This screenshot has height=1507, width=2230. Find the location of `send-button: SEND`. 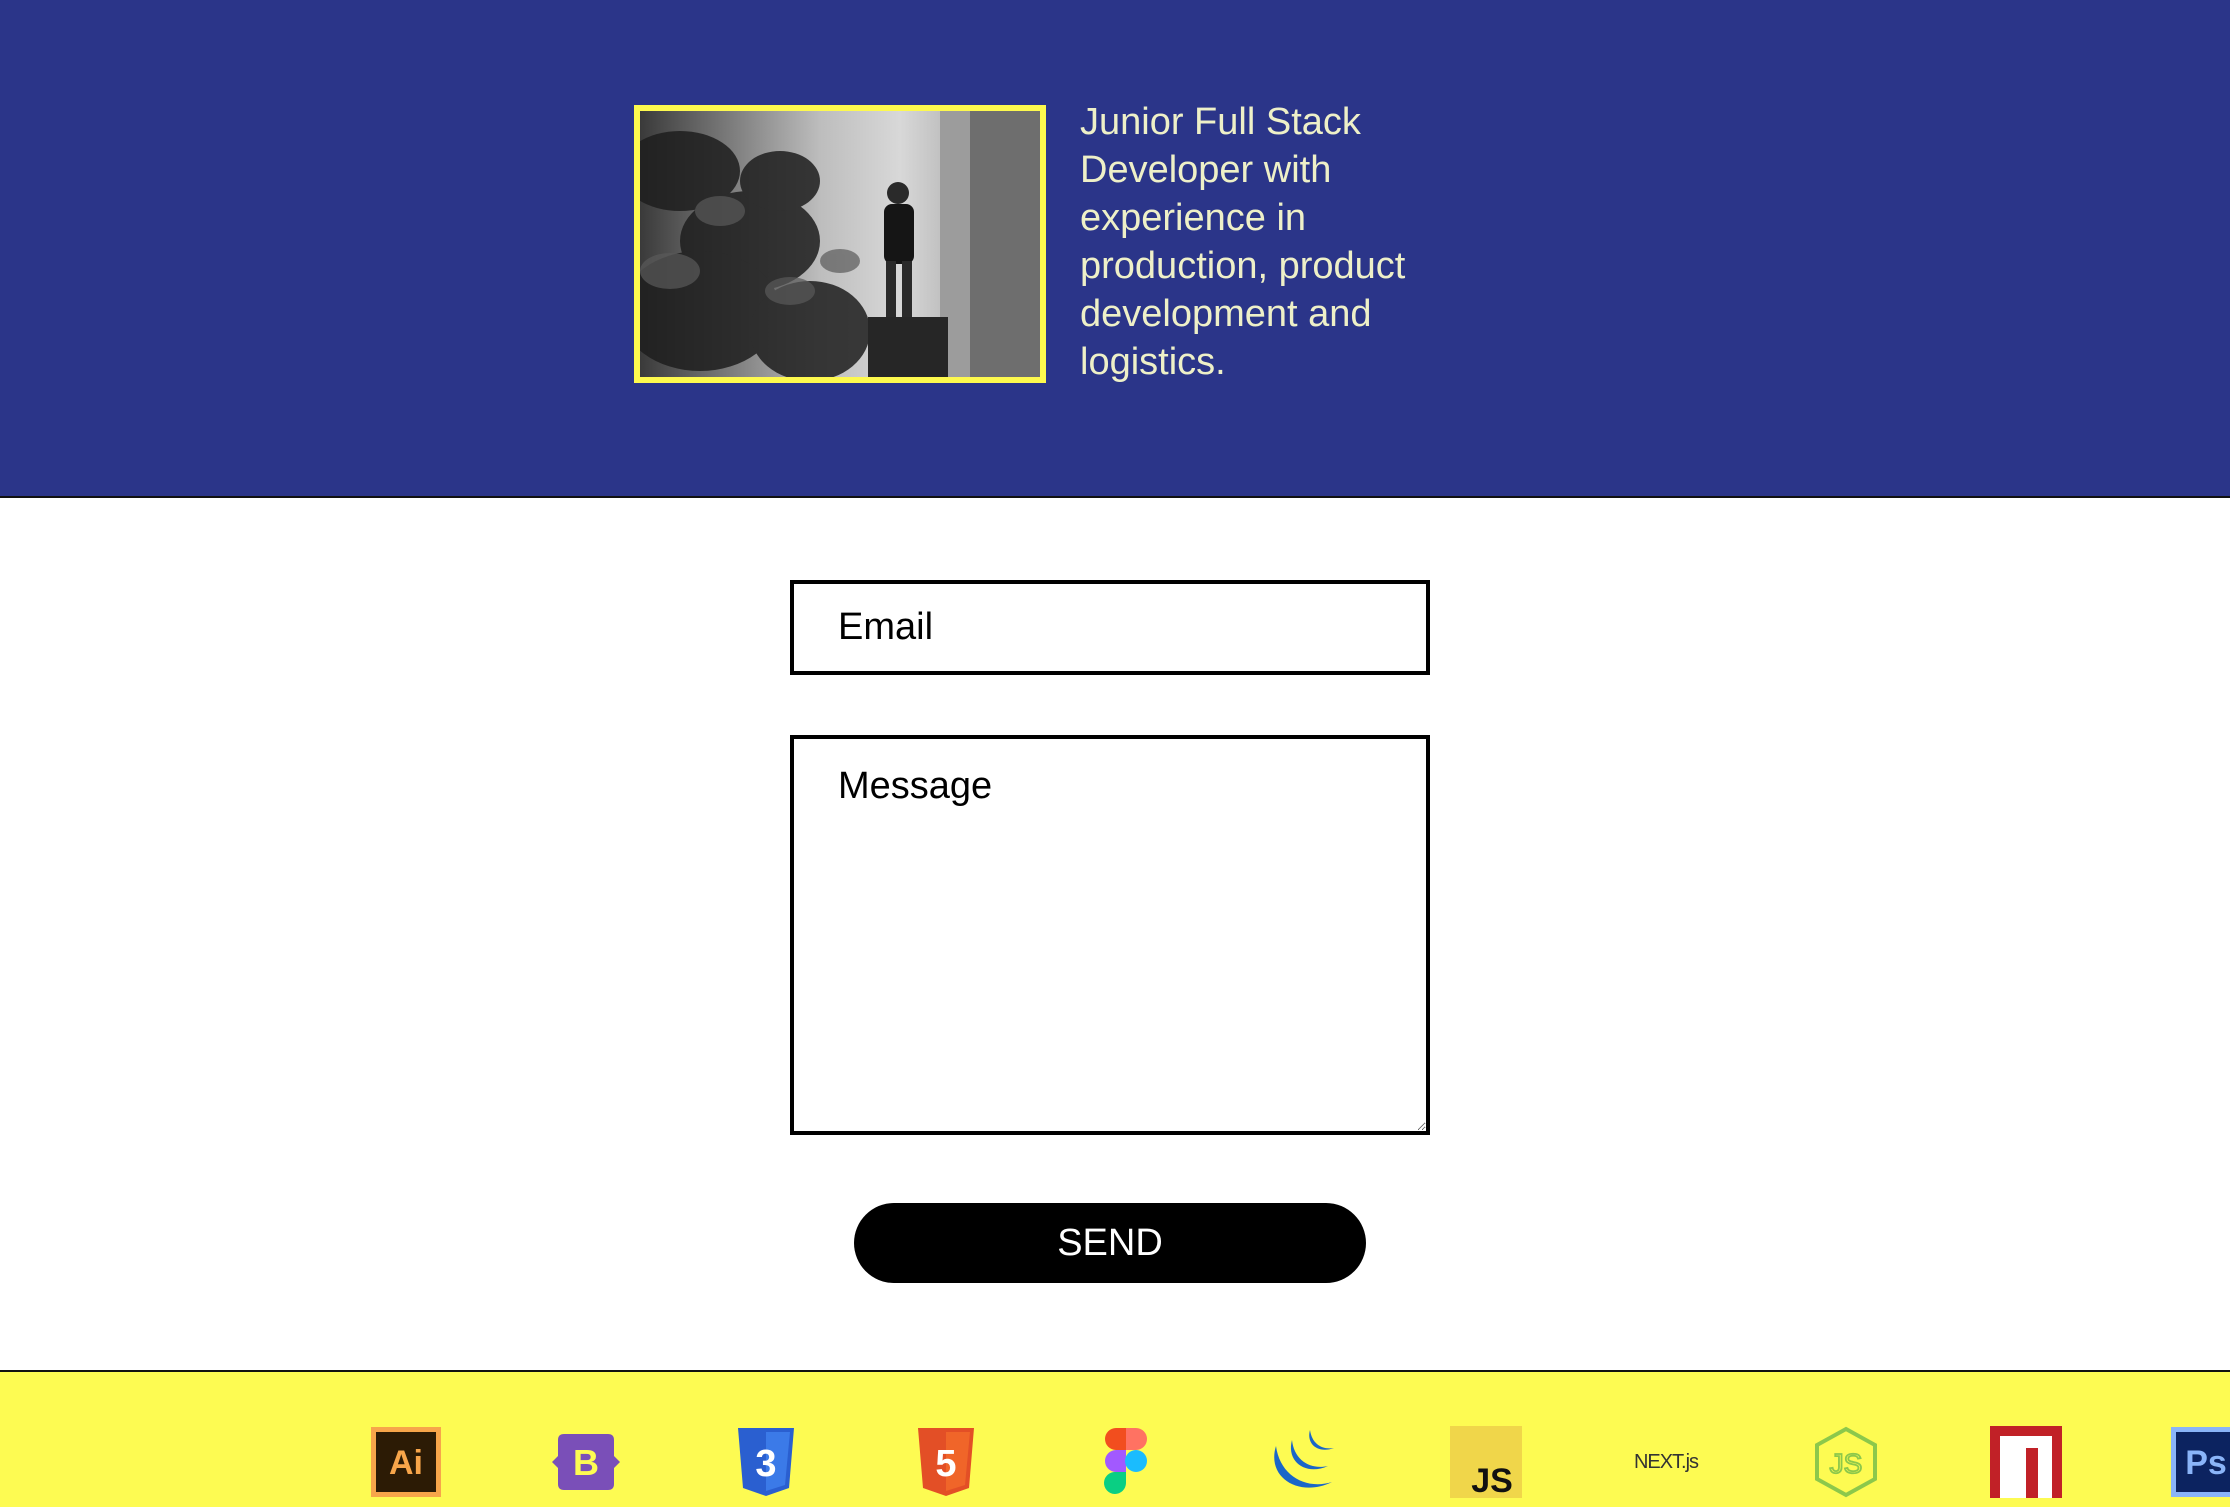

send-button: SEND is located at coordinates (1110, 1243).